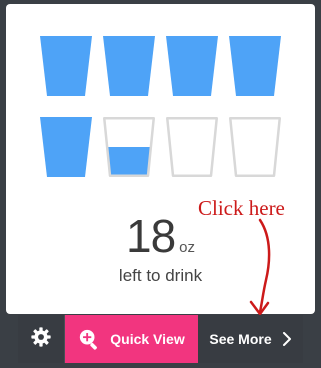 Image resolution: width=321 pixels, height=368 pixels. I want to click on see-more-button: See More, so click(250, 339).